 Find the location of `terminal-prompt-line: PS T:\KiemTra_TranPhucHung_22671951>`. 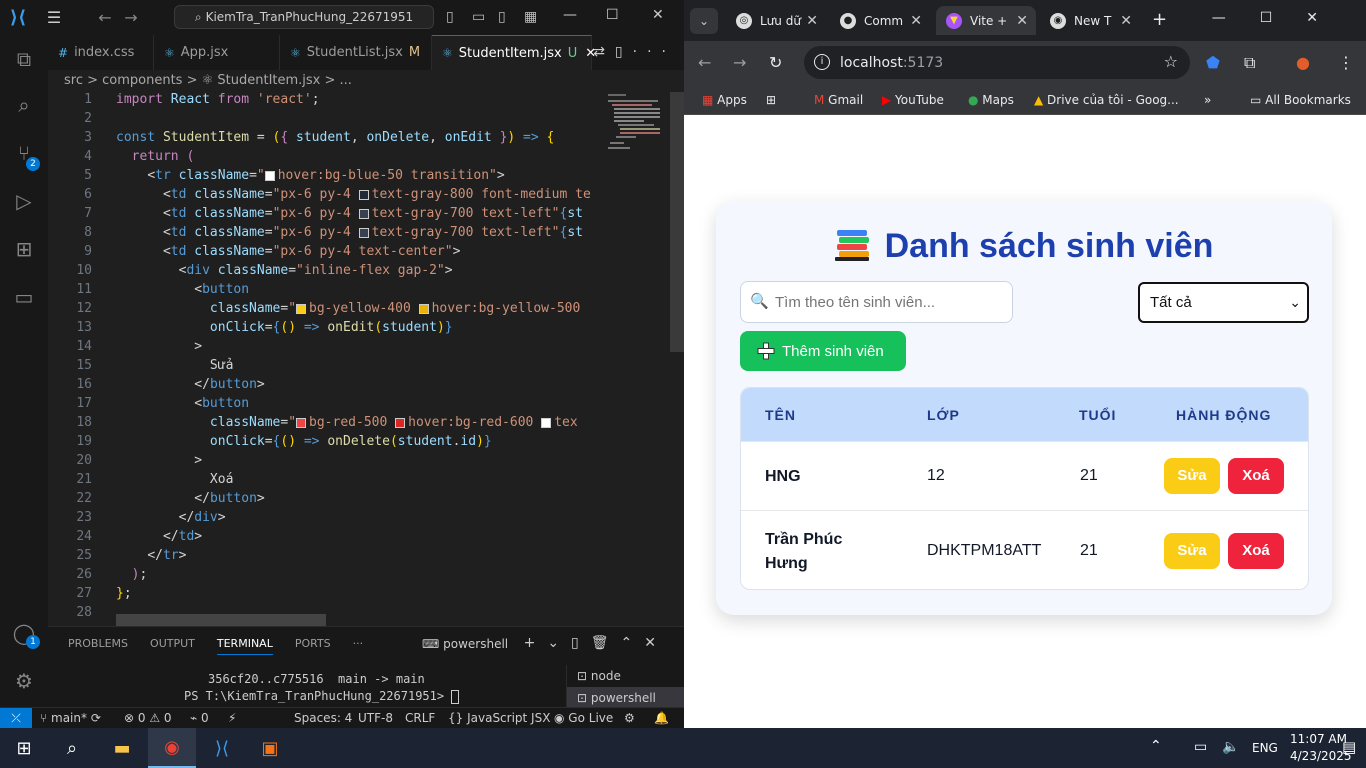

terminal-prompt-line: PS T:\KiemTra_TranPhucHung_22671951> is located at coordinates (322, 696).